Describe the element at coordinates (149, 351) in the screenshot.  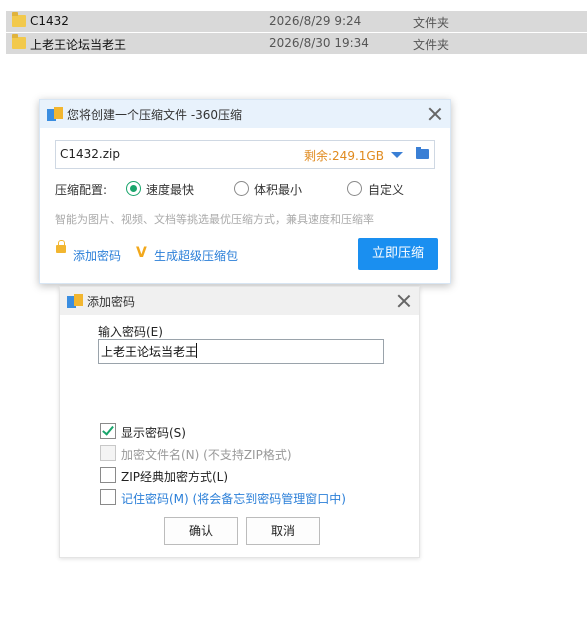
I see `password-value: 上老王论坛当老王` at that location.